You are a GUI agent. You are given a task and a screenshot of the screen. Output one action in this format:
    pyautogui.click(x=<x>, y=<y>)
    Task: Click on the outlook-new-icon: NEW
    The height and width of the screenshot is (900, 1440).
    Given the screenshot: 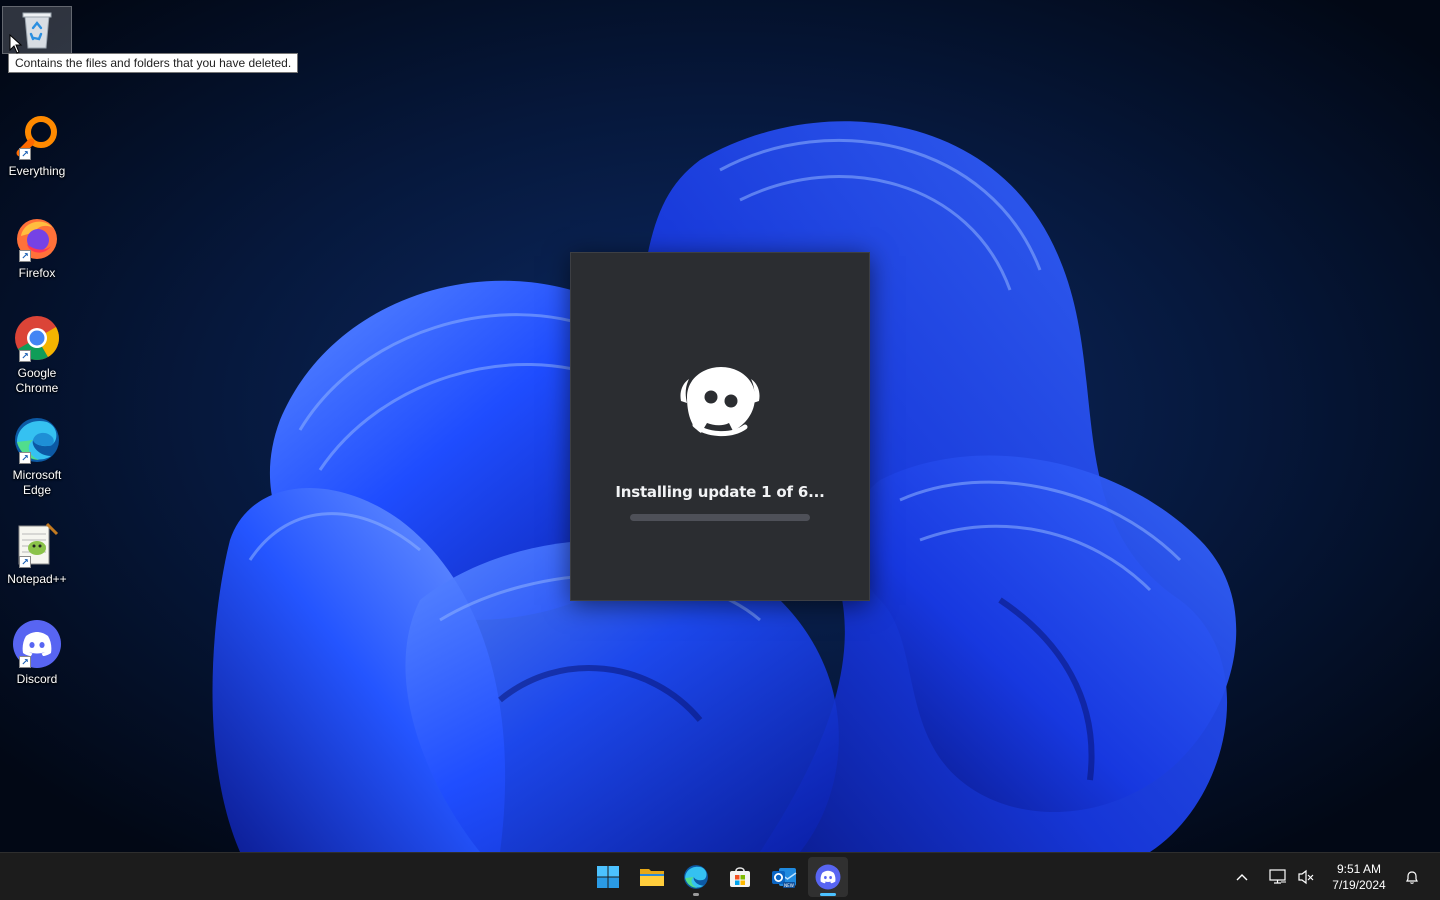 What is the action you would take?
    pyautogui.click(x=784, y=878)
    